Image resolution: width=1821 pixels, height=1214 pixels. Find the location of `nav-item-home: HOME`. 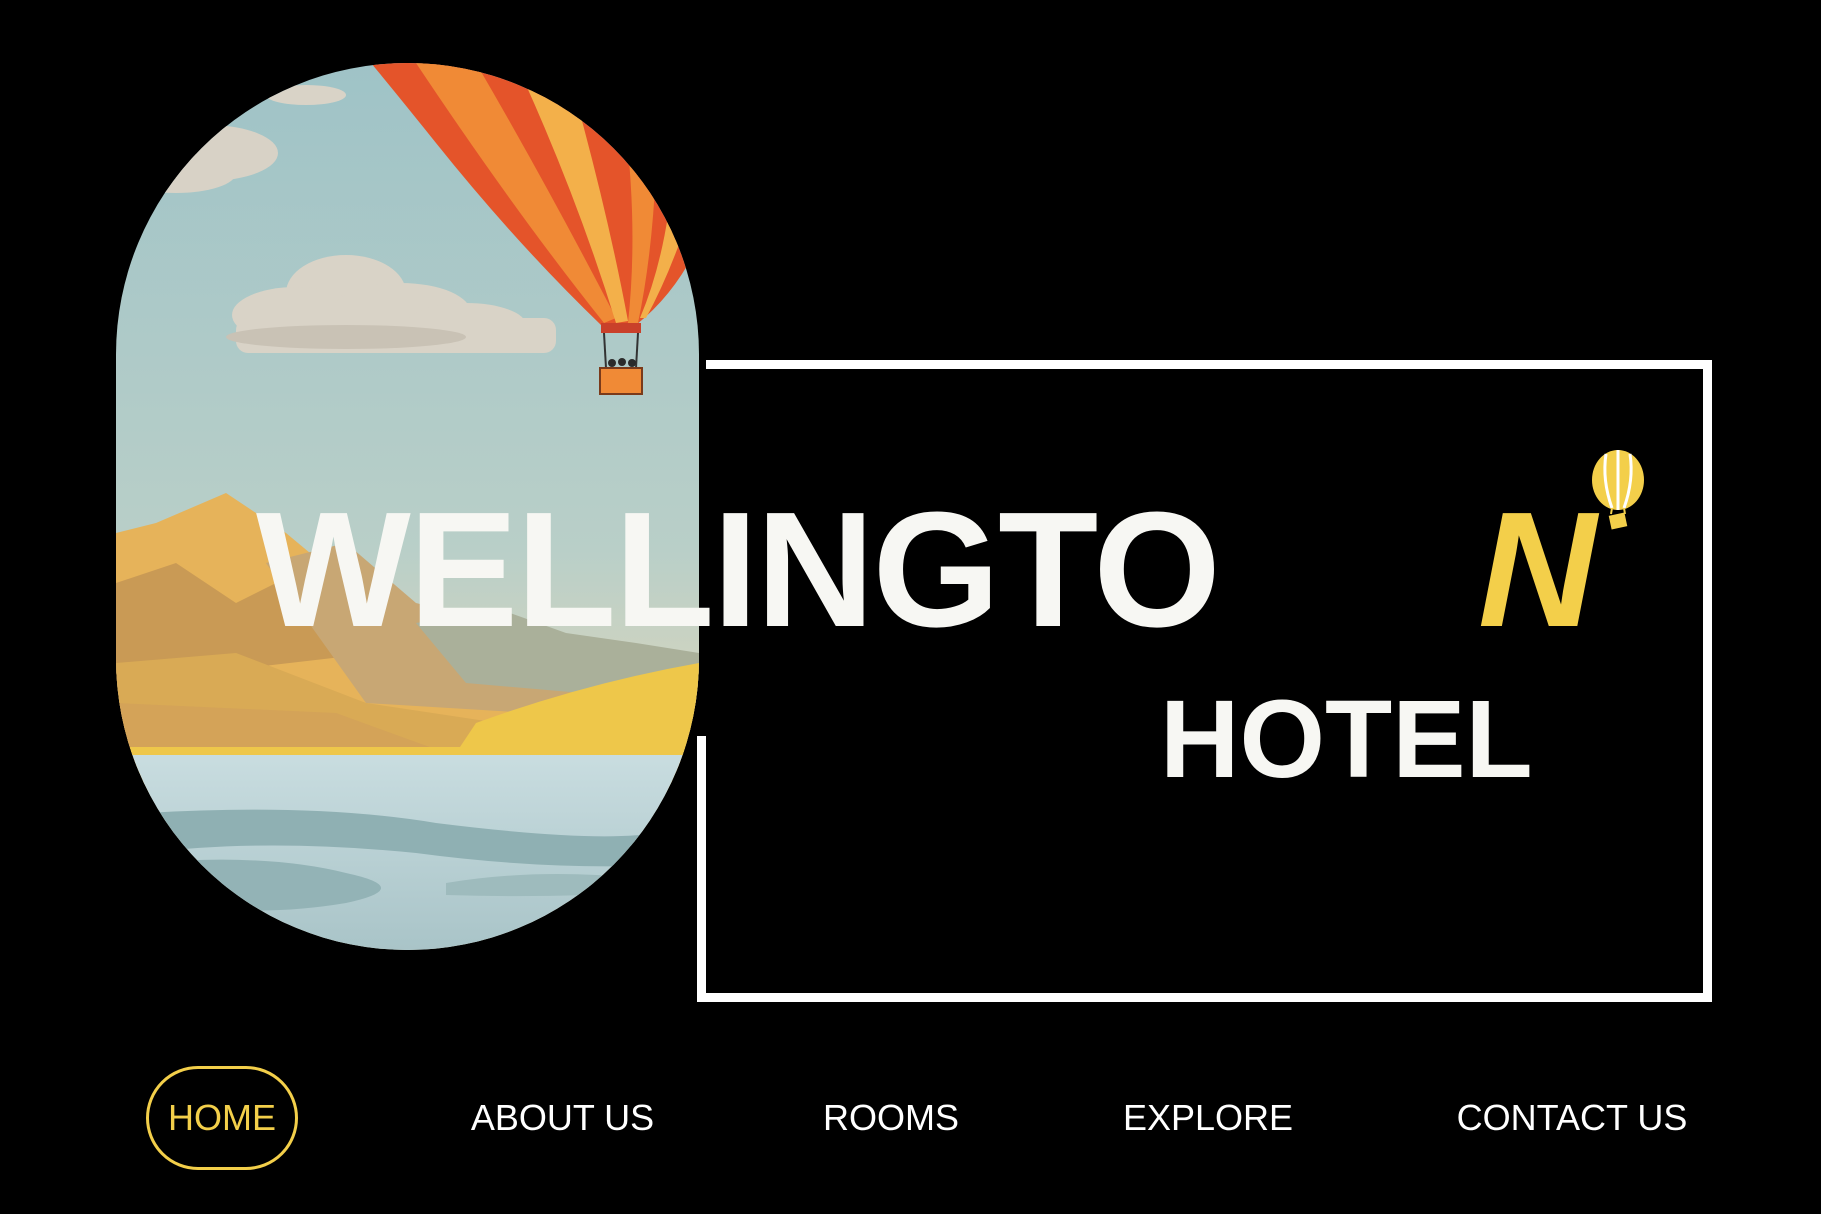

nav-item-home: HOME is located at coordinates (222, 1118).